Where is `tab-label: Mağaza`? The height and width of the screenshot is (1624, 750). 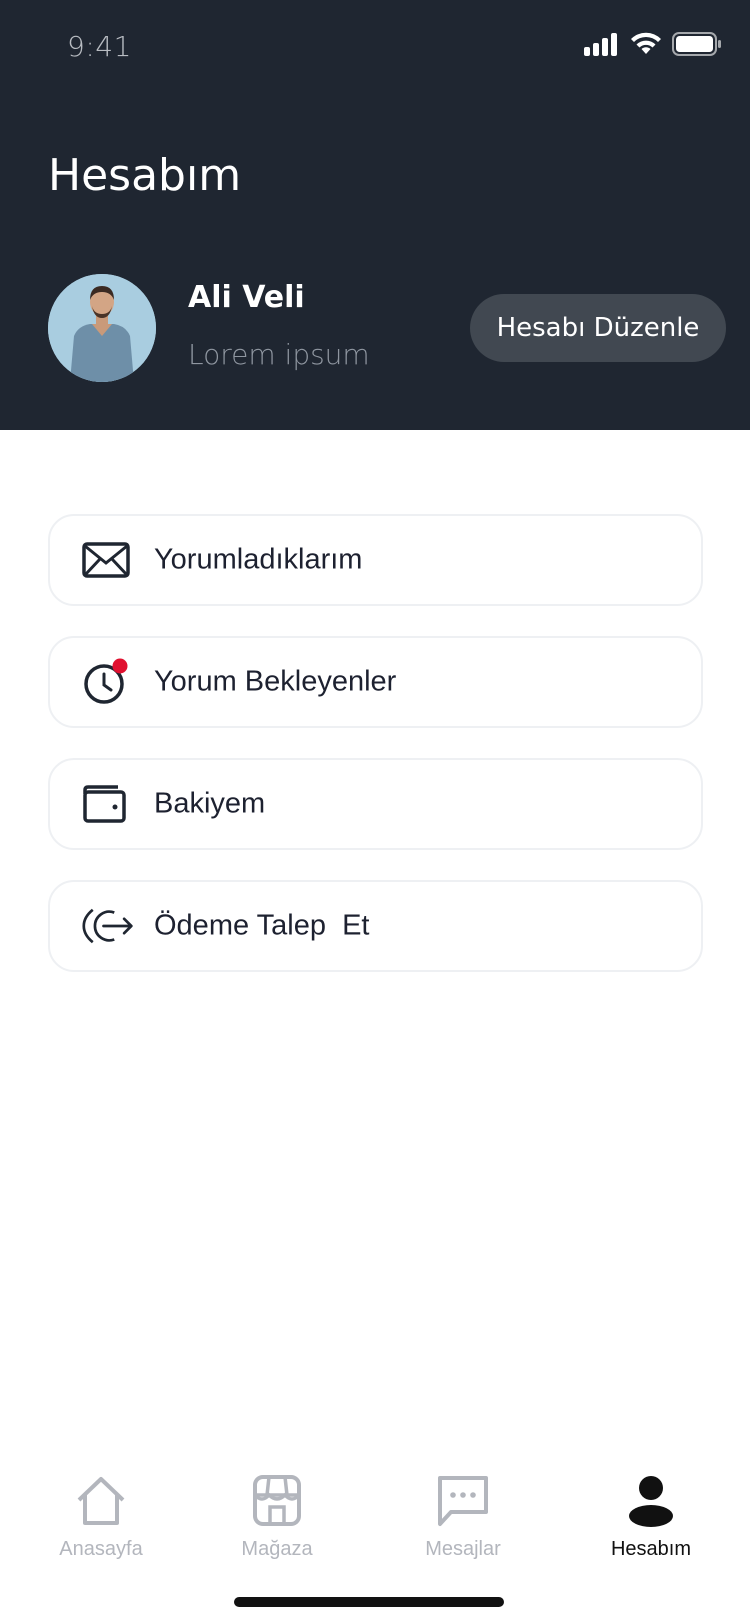
tab-label: Mağaza is located at coordinates (277, 1549).